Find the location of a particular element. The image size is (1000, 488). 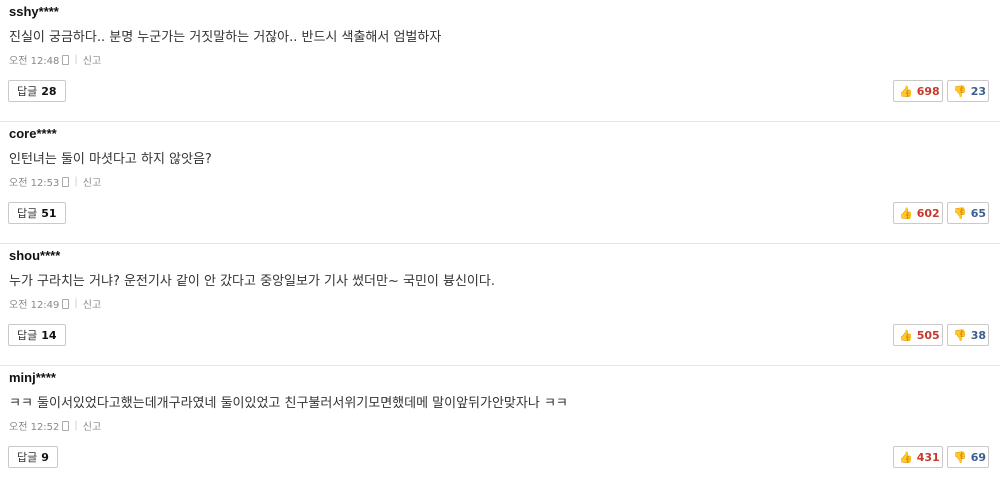

reply-count: 9 is located at coordinates (45, 457).